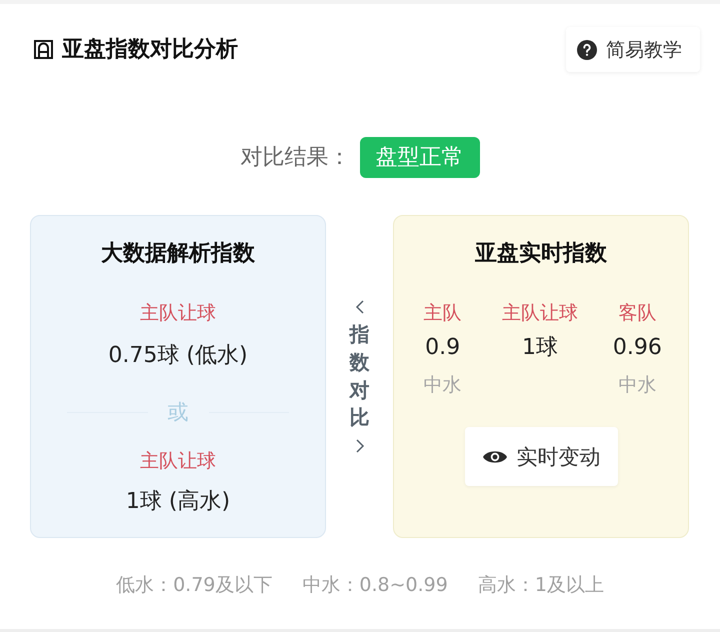 This screenshot has height=632, width=720. Describe the element at coordinates (360, 376) in the screenshot. I see `compare-toggle-label: 指数对比` at that location.